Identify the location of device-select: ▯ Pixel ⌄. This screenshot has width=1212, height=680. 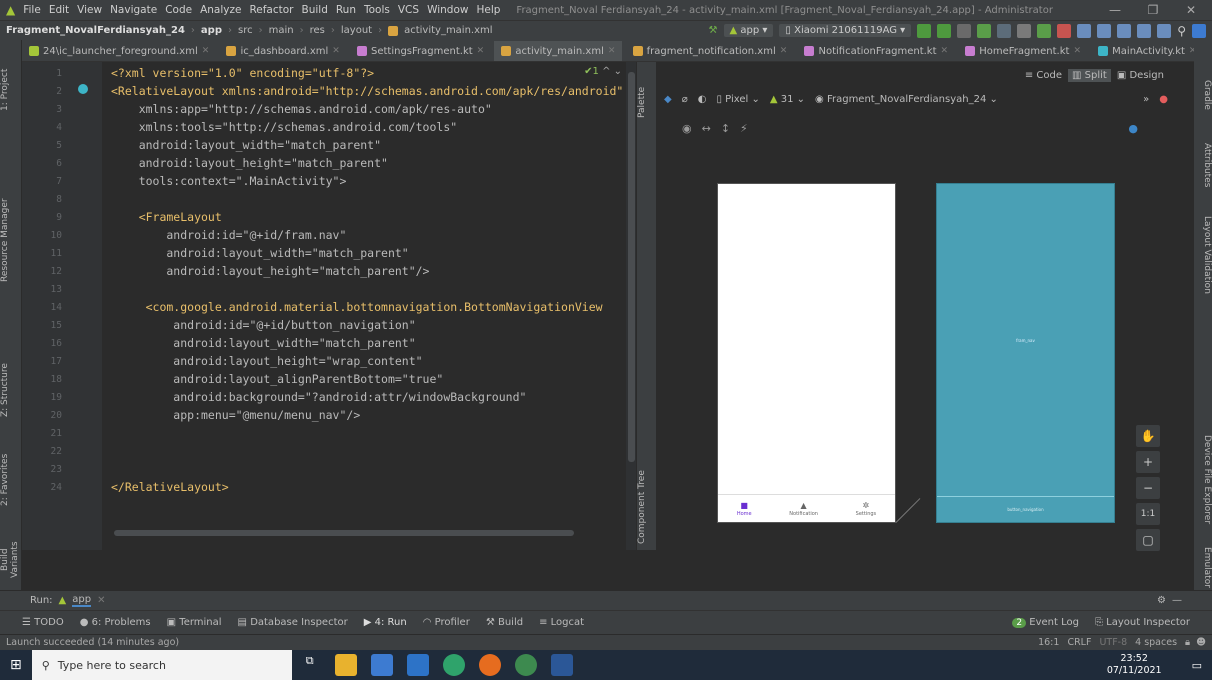
(737, 99).